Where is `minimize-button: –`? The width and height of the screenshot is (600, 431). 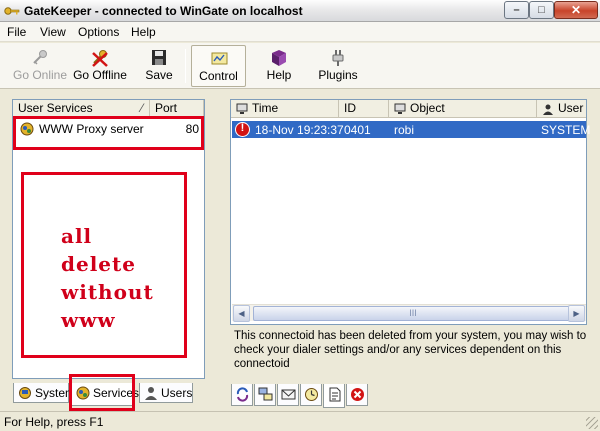 minimize-button: – is located at coordinates (516, 10).